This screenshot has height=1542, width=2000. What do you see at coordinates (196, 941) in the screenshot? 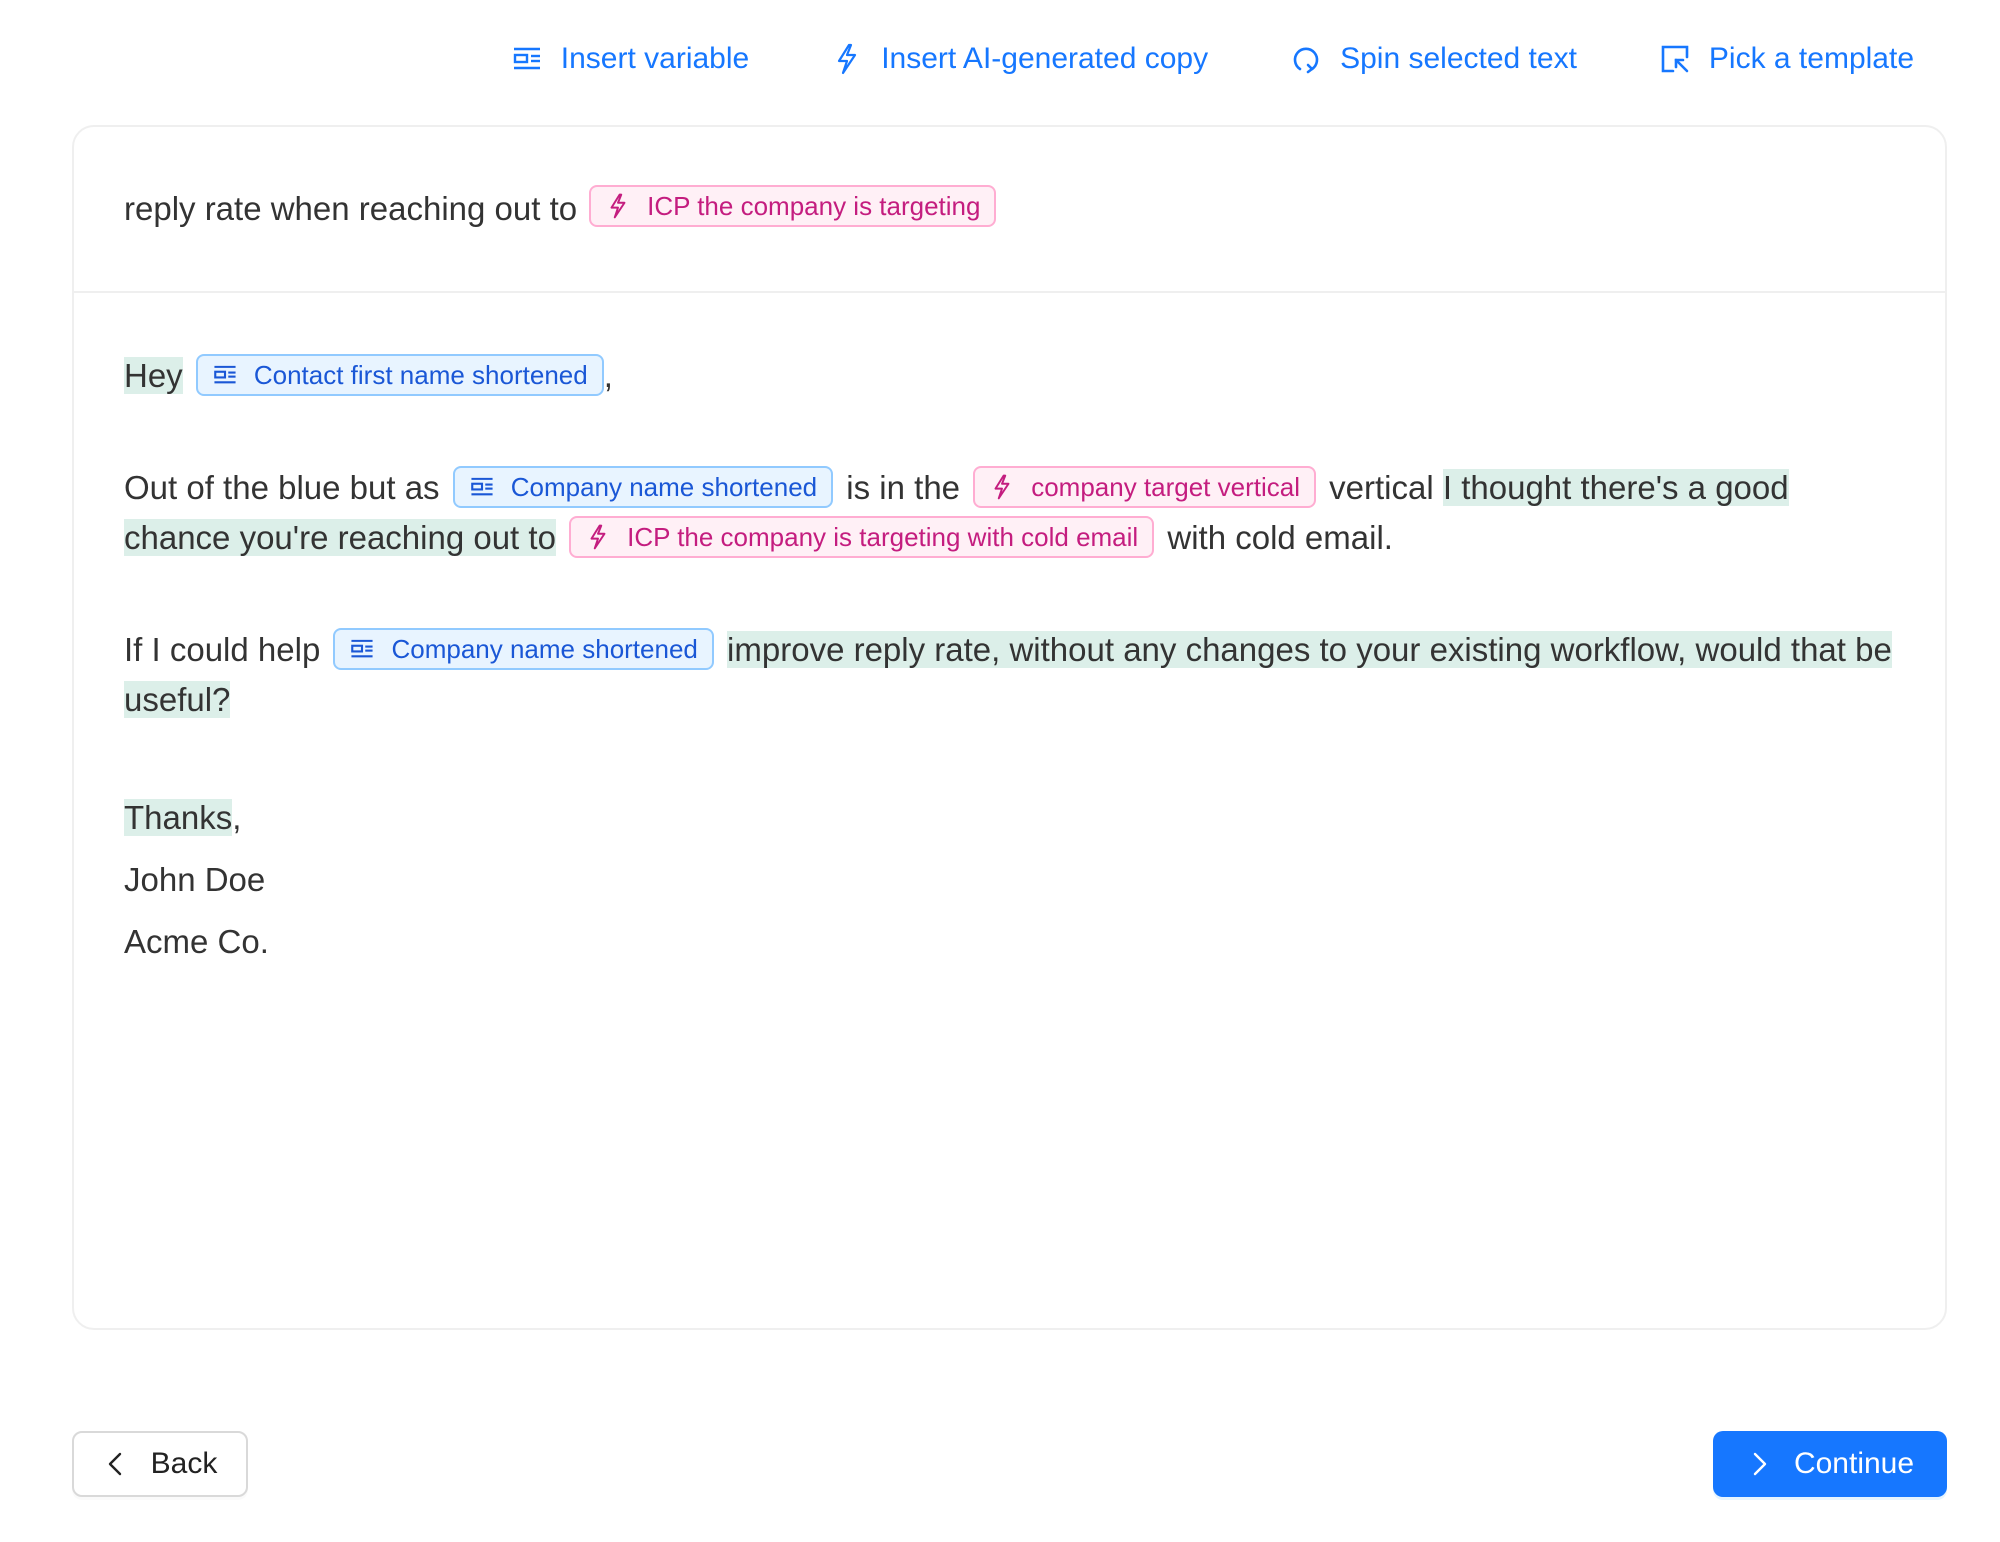
I see `signature-company: Acme Co.` at bounding box center [196, 941].